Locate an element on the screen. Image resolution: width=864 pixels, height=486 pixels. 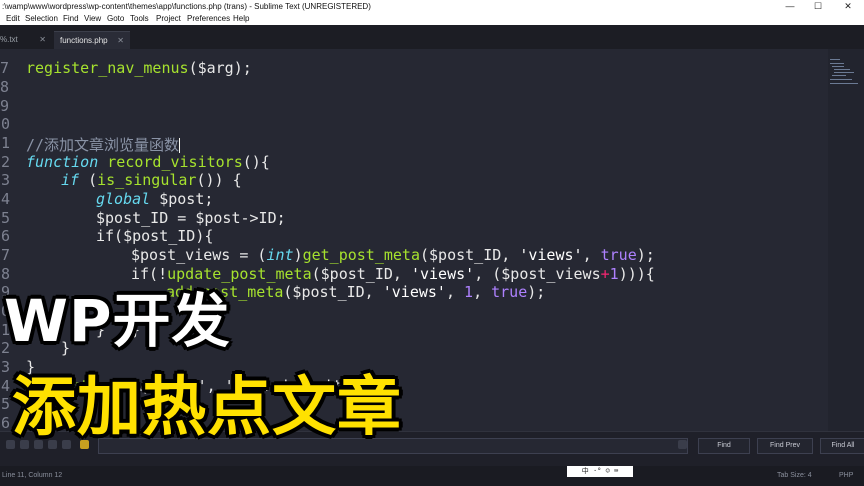
close-button: ✕ is located at coordinates (848, 6).